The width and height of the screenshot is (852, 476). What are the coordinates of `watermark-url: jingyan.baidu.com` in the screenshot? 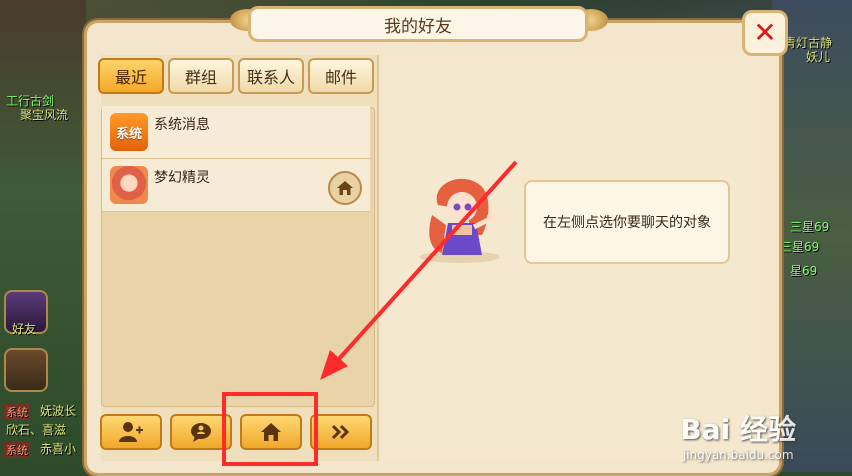 It's located at (738, 455).